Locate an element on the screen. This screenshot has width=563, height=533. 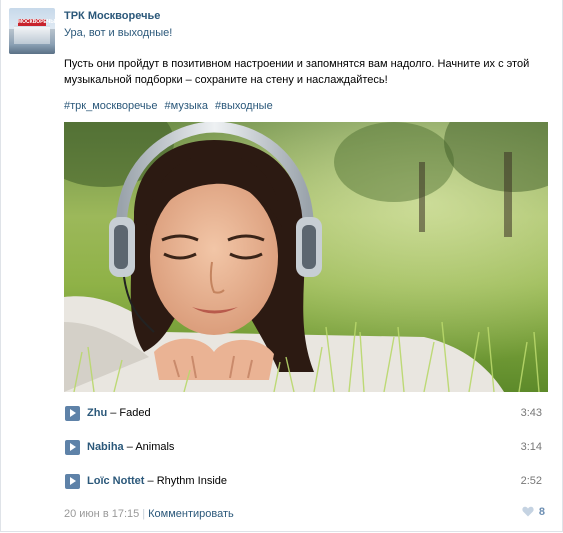
track-name: Nabiha – Animals is located at coordinates (130, 447).